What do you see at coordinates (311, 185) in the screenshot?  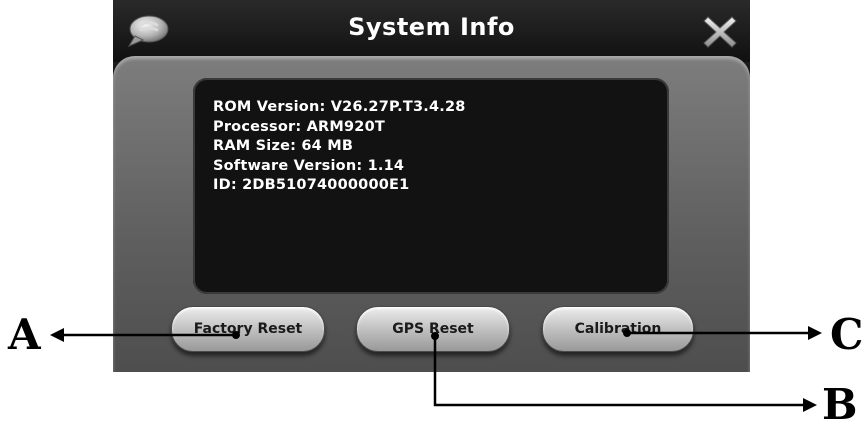 I see `device-id-text: ID: 2DB51074000000E1` at bounding box center [311, 185].